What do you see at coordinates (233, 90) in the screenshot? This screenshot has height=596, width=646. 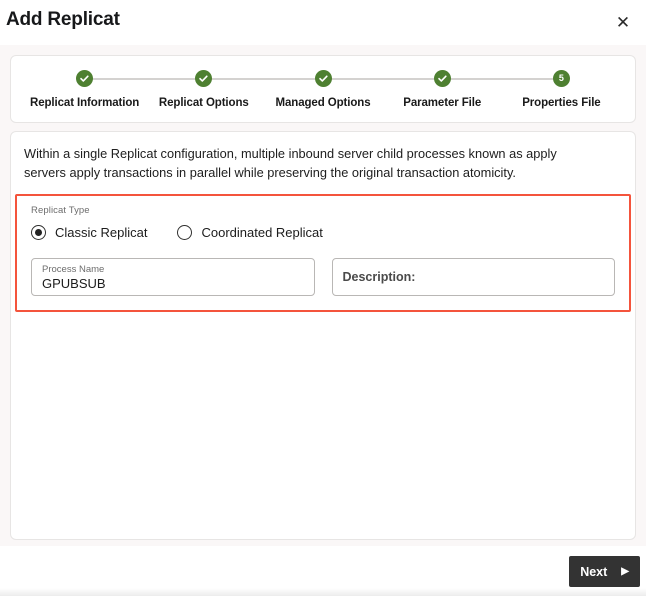 I see `step-replicat-options: Replicat Options` at bounding box center [233, 90].